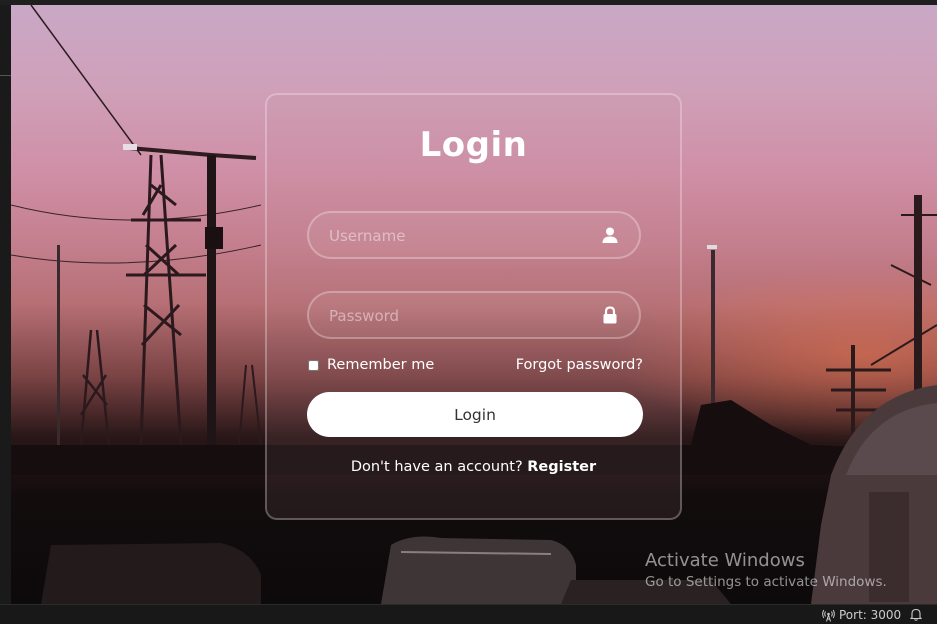 The image size is (937, 624). What do you see at coordinates (475, 367) in the screenshot?
I see `options-row: Remember me Forgot password?` at bounding box center [475, 367].